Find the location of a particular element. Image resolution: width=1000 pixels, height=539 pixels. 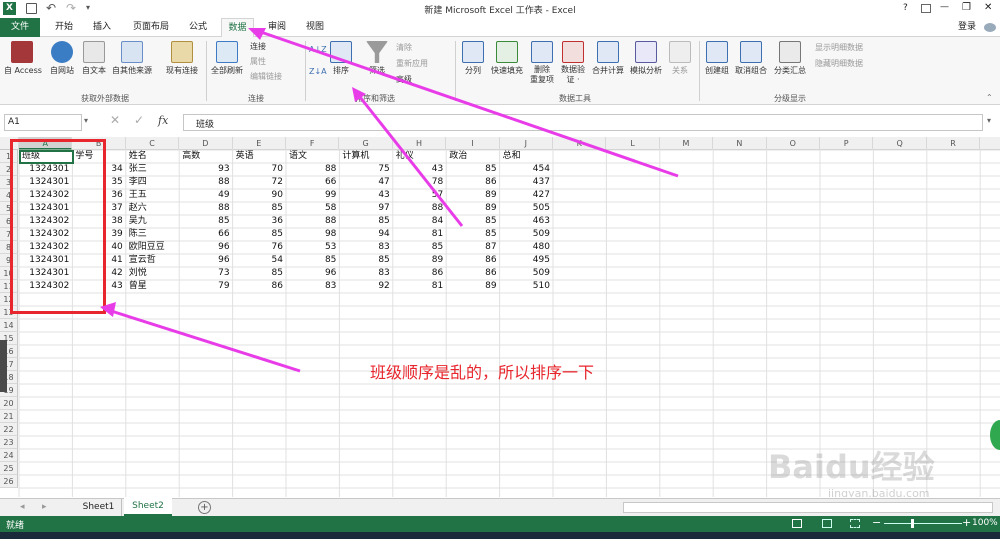

column-header-c: C is located at coordinates (153, 143).